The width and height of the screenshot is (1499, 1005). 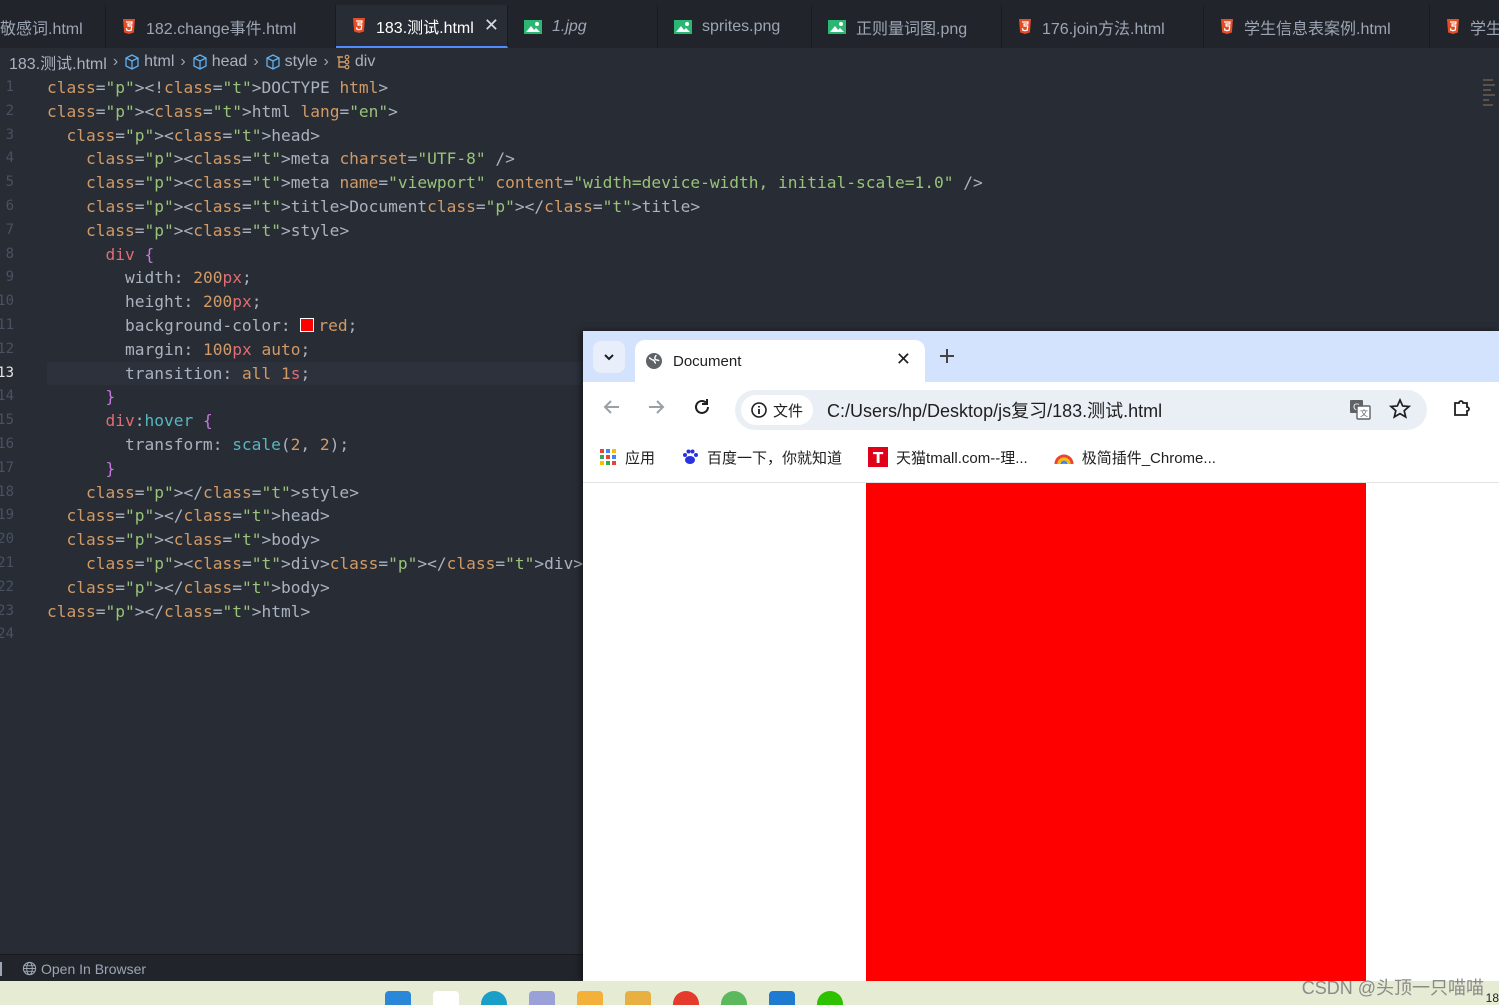 What do you see at coordinates (702, 407) in the screenshot?
I see `reload-button` at bounding box center [702, 407].